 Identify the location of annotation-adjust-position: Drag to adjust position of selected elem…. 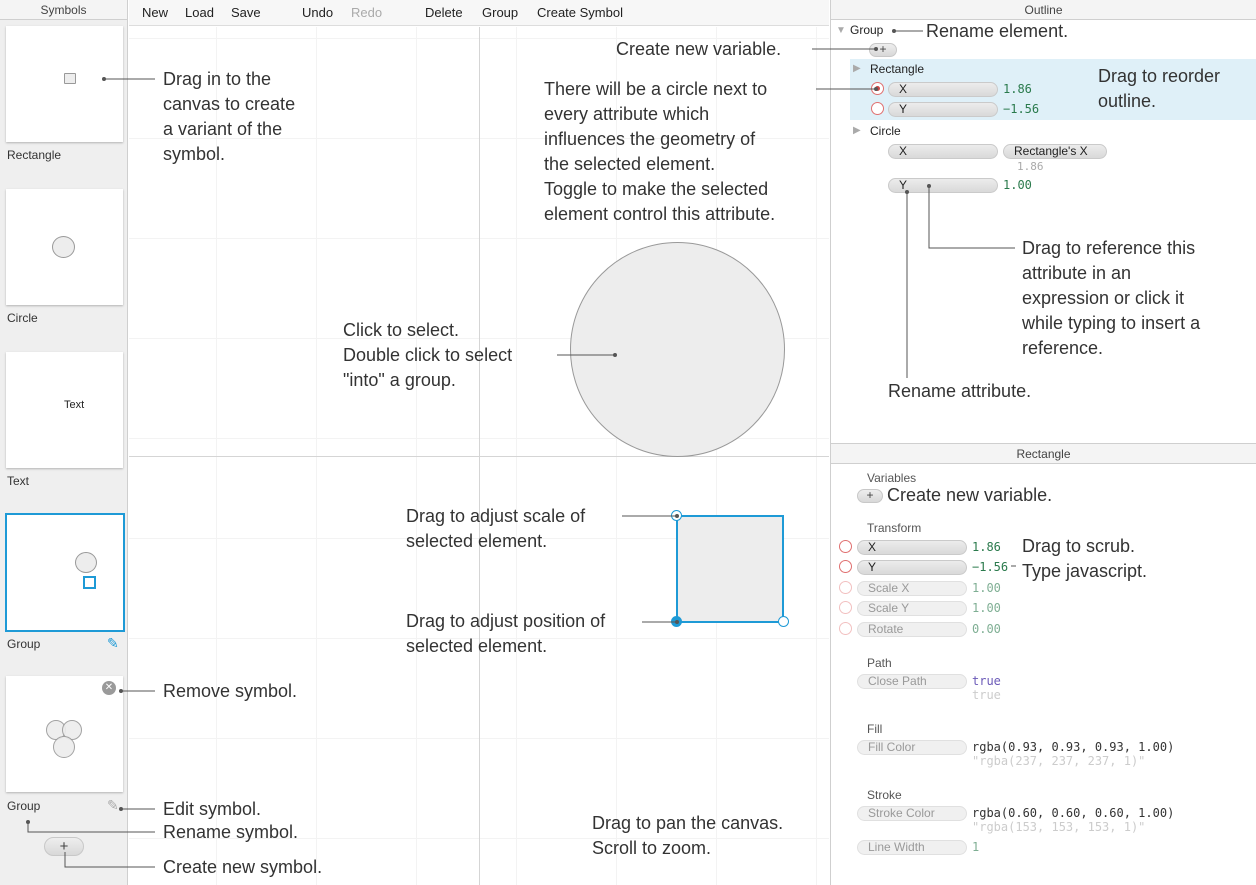
(506, 633).